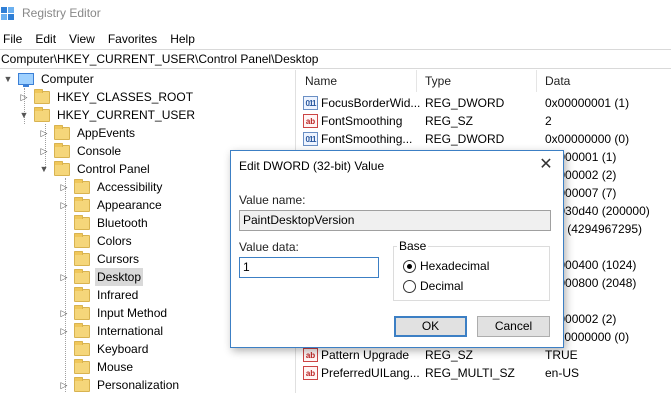 The width and height of the screenshot is (671, 393). Describe the element at coordinates (129, 205) in the screenshot. I see `tree-label: Appearance` at that location.